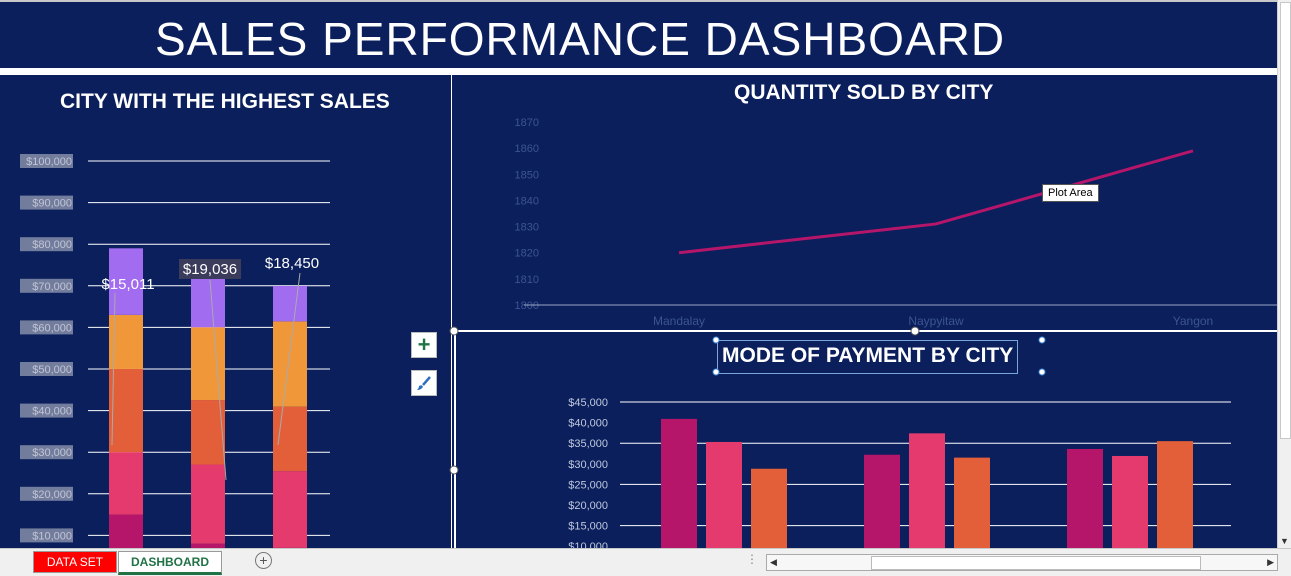  I want to click on y-tick-label: 1800, so click(527, 306).